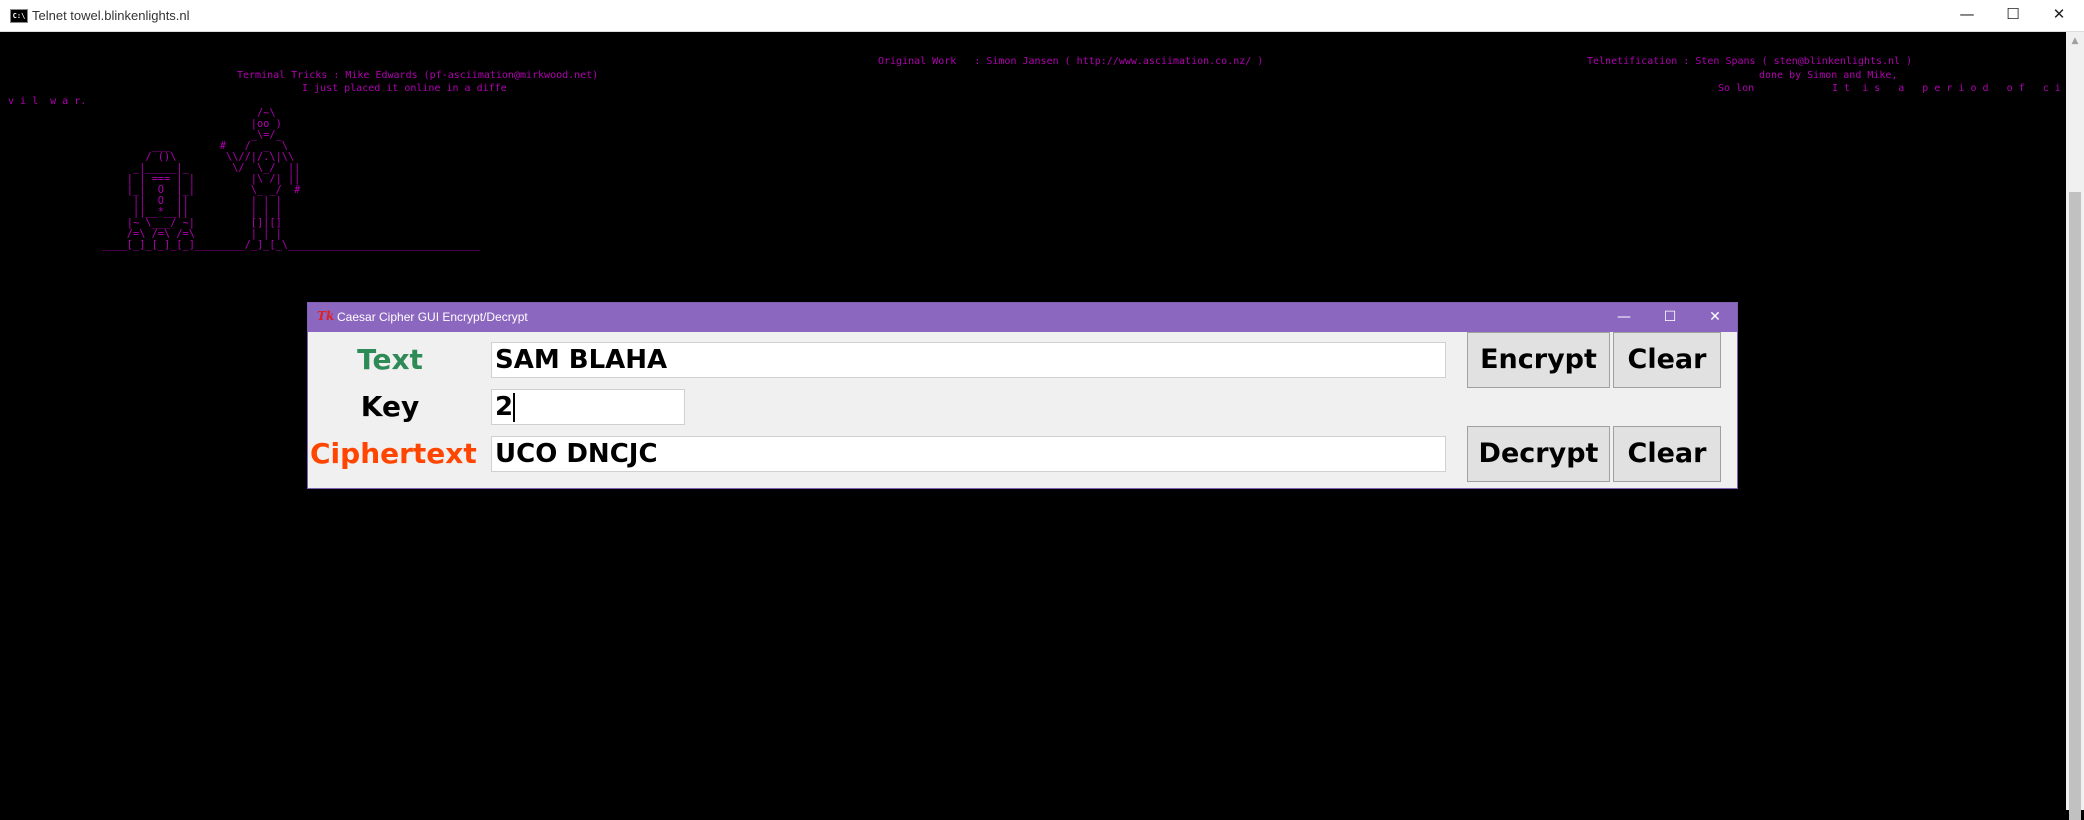 The height and width of the screenshot is (820, 2084). I want to click on window-titlebar: C:\ Telnet towel.blinkenlights.nl — ☐ ✕, so click(1042, 16).